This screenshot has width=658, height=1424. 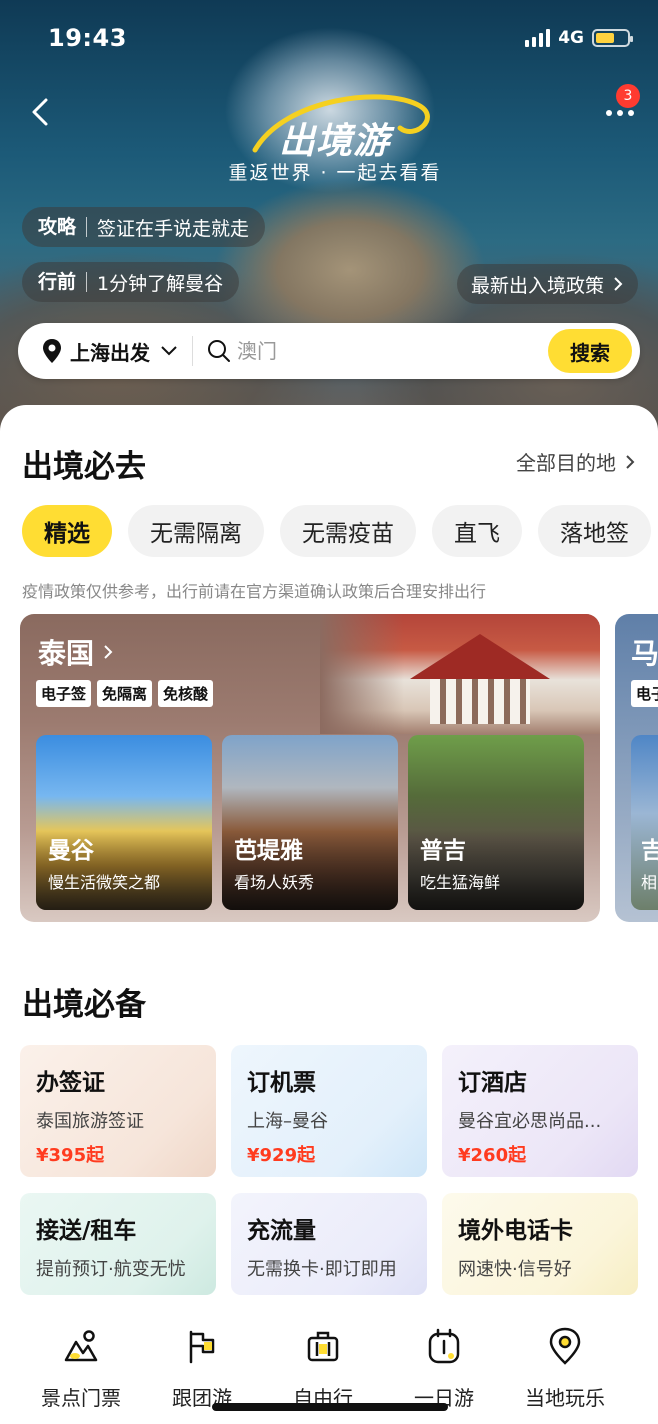 I want to click on status-time: 19:43, so click(x=87, y=38).